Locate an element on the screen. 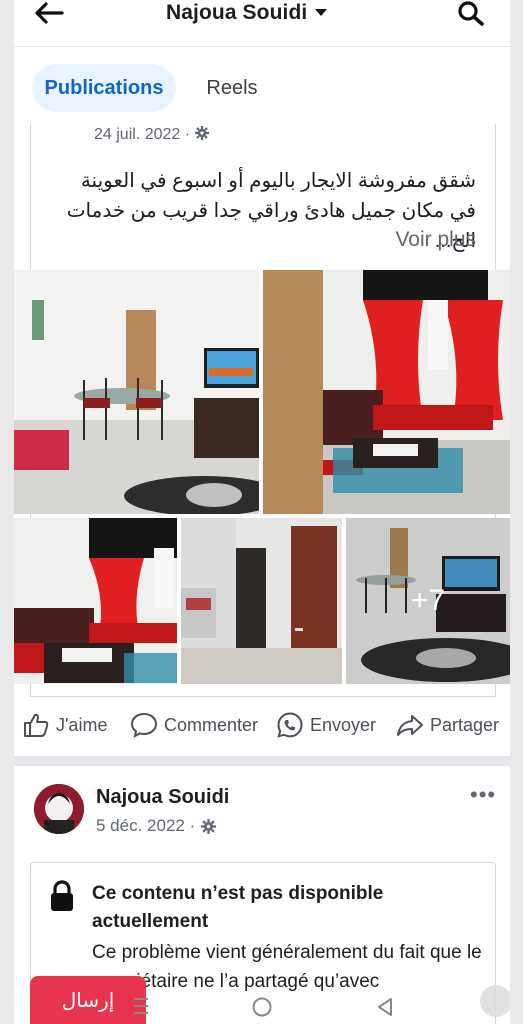 The height and width of the screenshot is (1024, 523). page-title: Najoua Souidi is located at coordinates (237, 12).